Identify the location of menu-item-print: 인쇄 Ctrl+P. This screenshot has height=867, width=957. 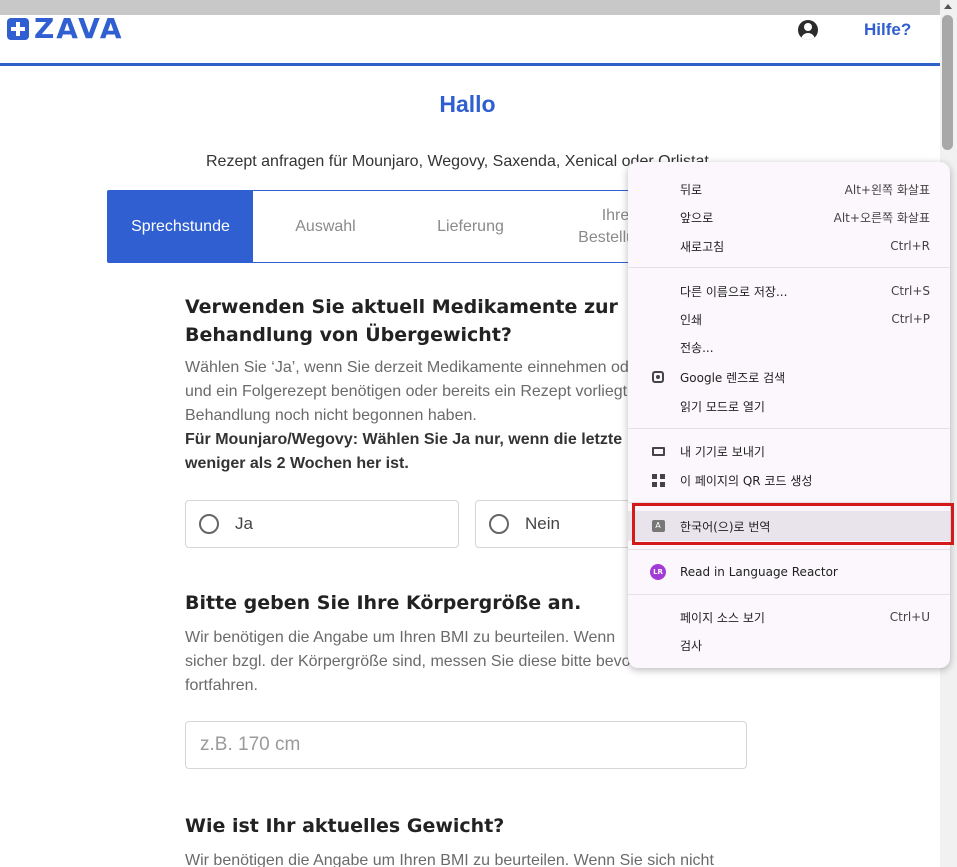
(789, 319).